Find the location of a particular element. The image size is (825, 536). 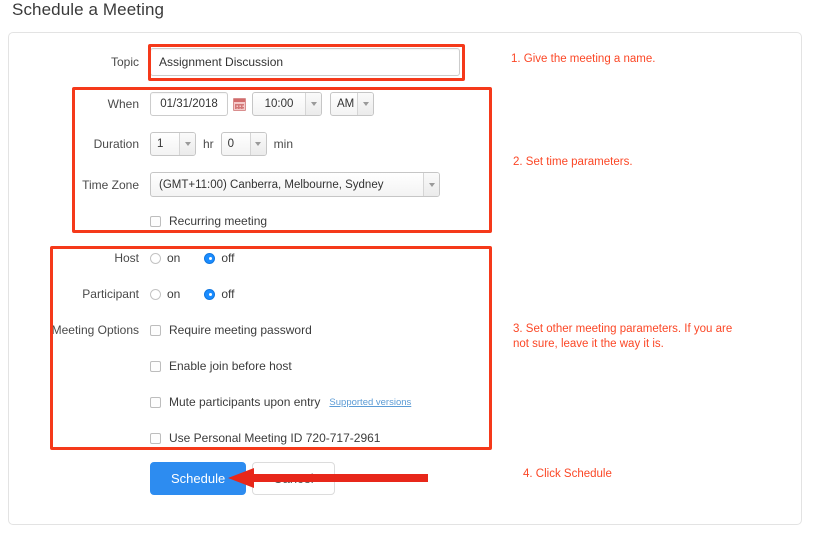

meridiem-select: AM is located at coordinates (352, 104).